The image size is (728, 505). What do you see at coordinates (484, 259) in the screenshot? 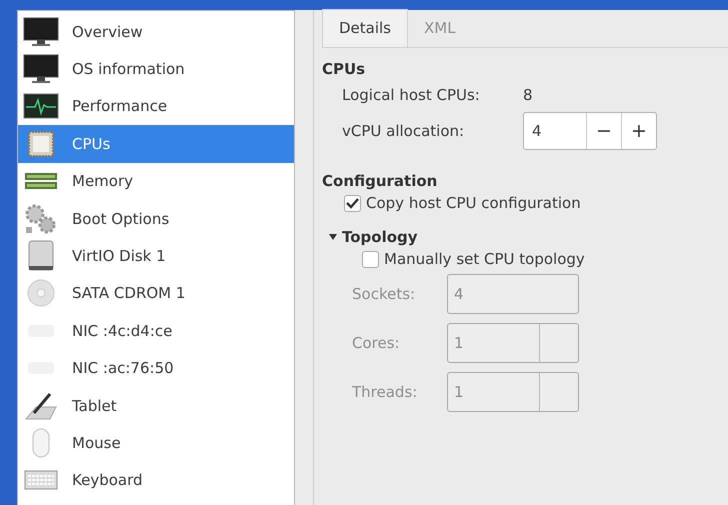
I see `checkbox-label: Manually set CPU topology` at bounding box center [484, 259].